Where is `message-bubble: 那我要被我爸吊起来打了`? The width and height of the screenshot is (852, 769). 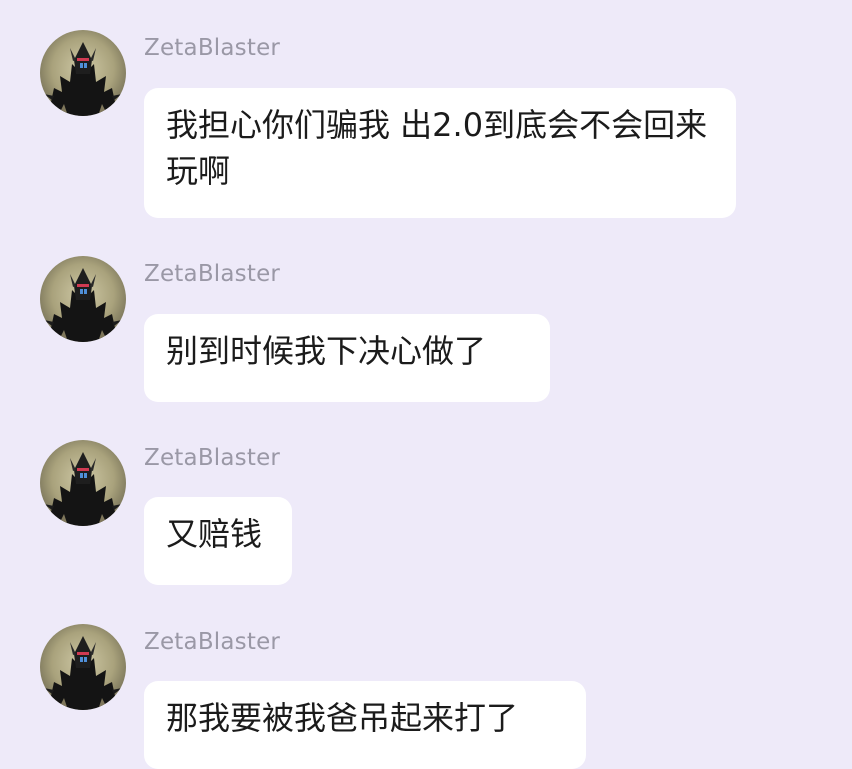 message-bubble: 那我要被我爸吊起来打了 is located at coordinates (365, 725).